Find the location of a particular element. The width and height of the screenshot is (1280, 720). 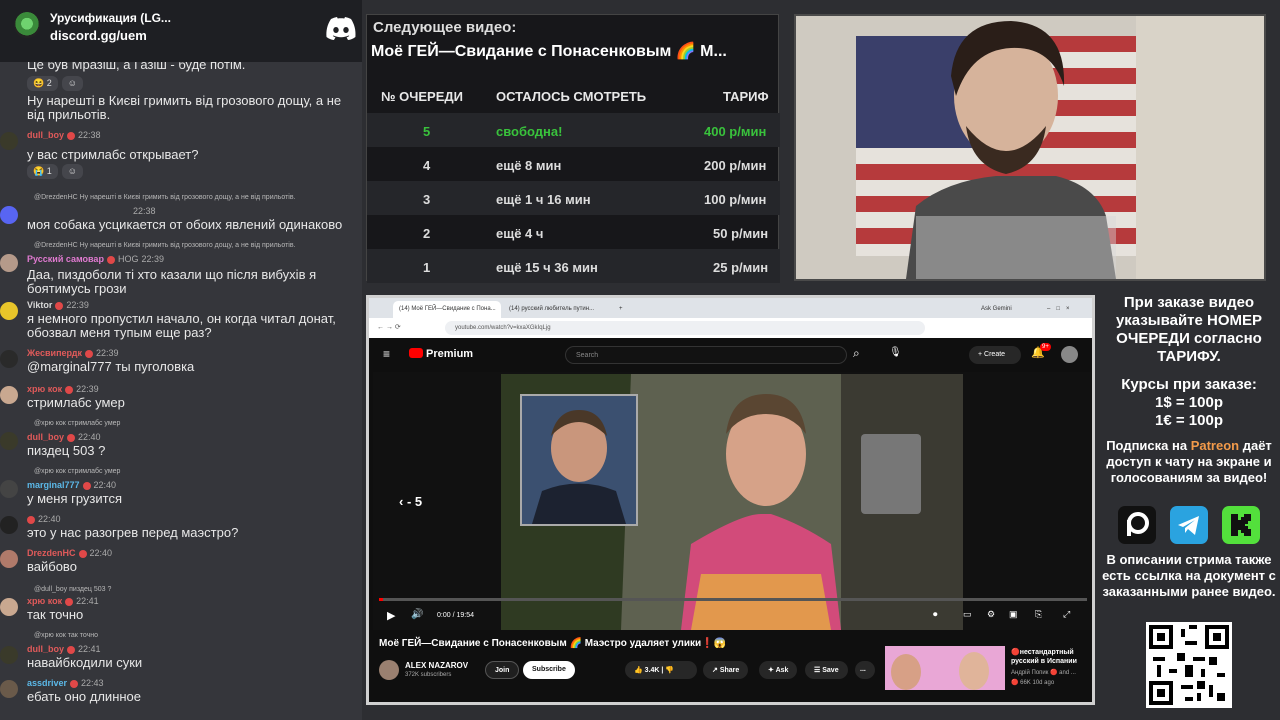

seek-back-indicator: ‹ - 5 is located at coordinates (411, 501).